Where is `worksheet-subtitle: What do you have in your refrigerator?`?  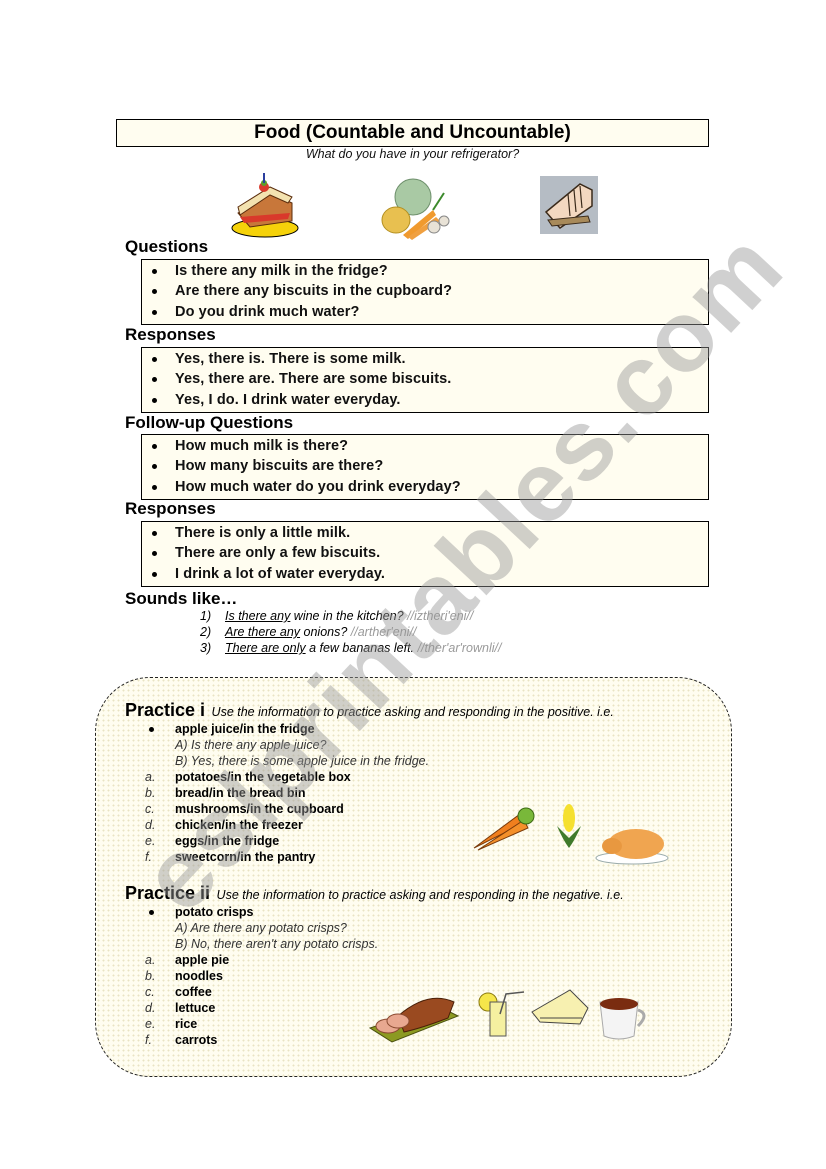 worksheet-subtitle: What do you have in your refrigerator? is located at coordinates (412, 154).